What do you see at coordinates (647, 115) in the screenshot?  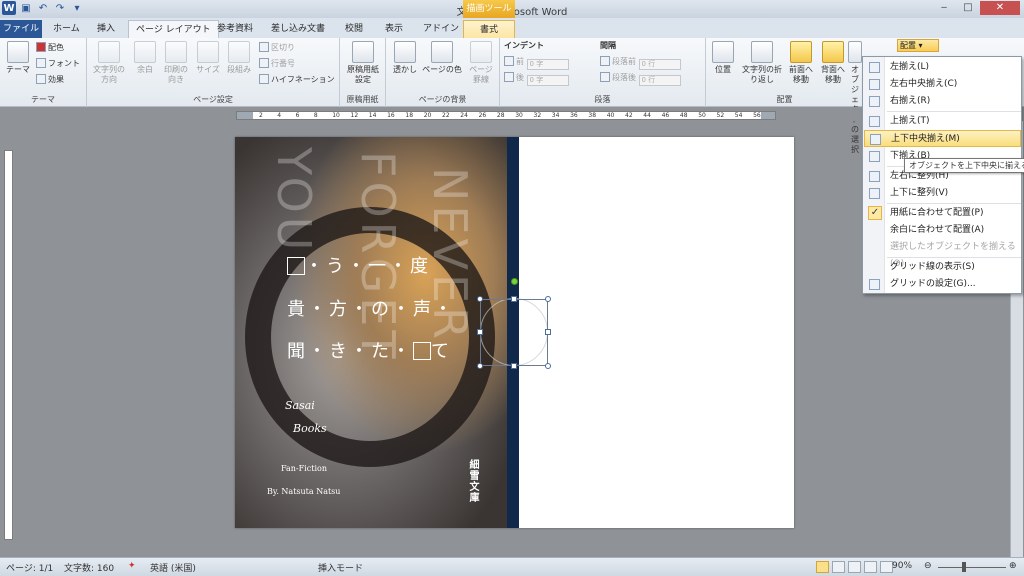 I see `ruler-number: 44` at bounding box center [647, 115].